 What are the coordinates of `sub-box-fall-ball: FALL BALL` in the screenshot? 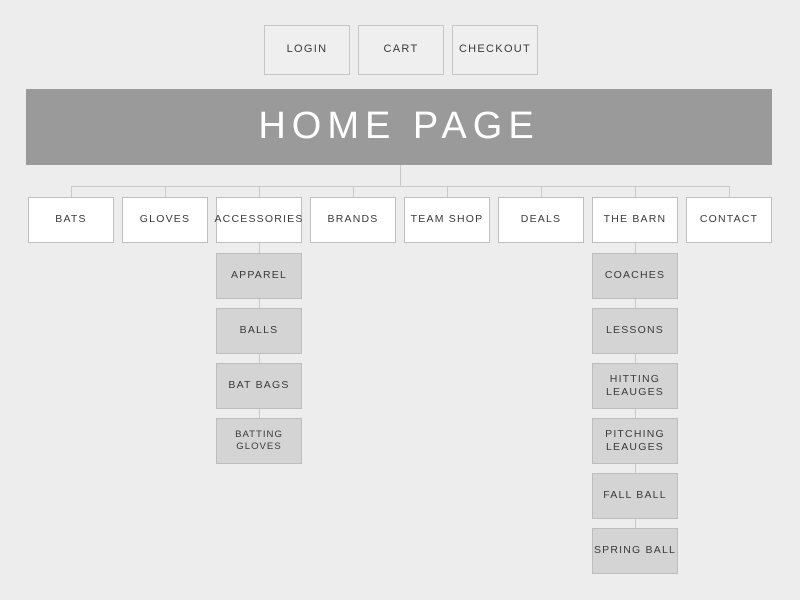 It's located at (635, 496).